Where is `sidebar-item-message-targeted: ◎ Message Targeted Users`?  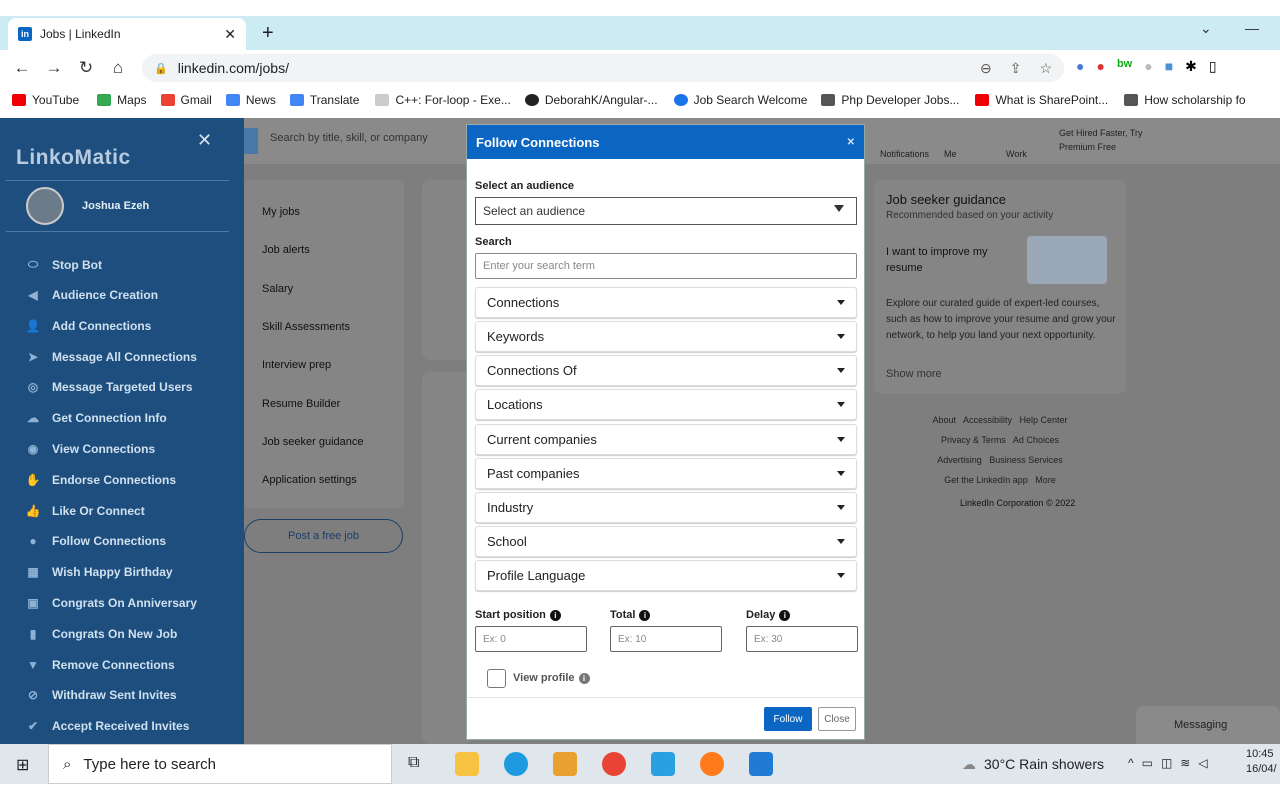
sidebar-item-message-targeted: ◎ Message Targeted Users is located at coordinates (108, 387).